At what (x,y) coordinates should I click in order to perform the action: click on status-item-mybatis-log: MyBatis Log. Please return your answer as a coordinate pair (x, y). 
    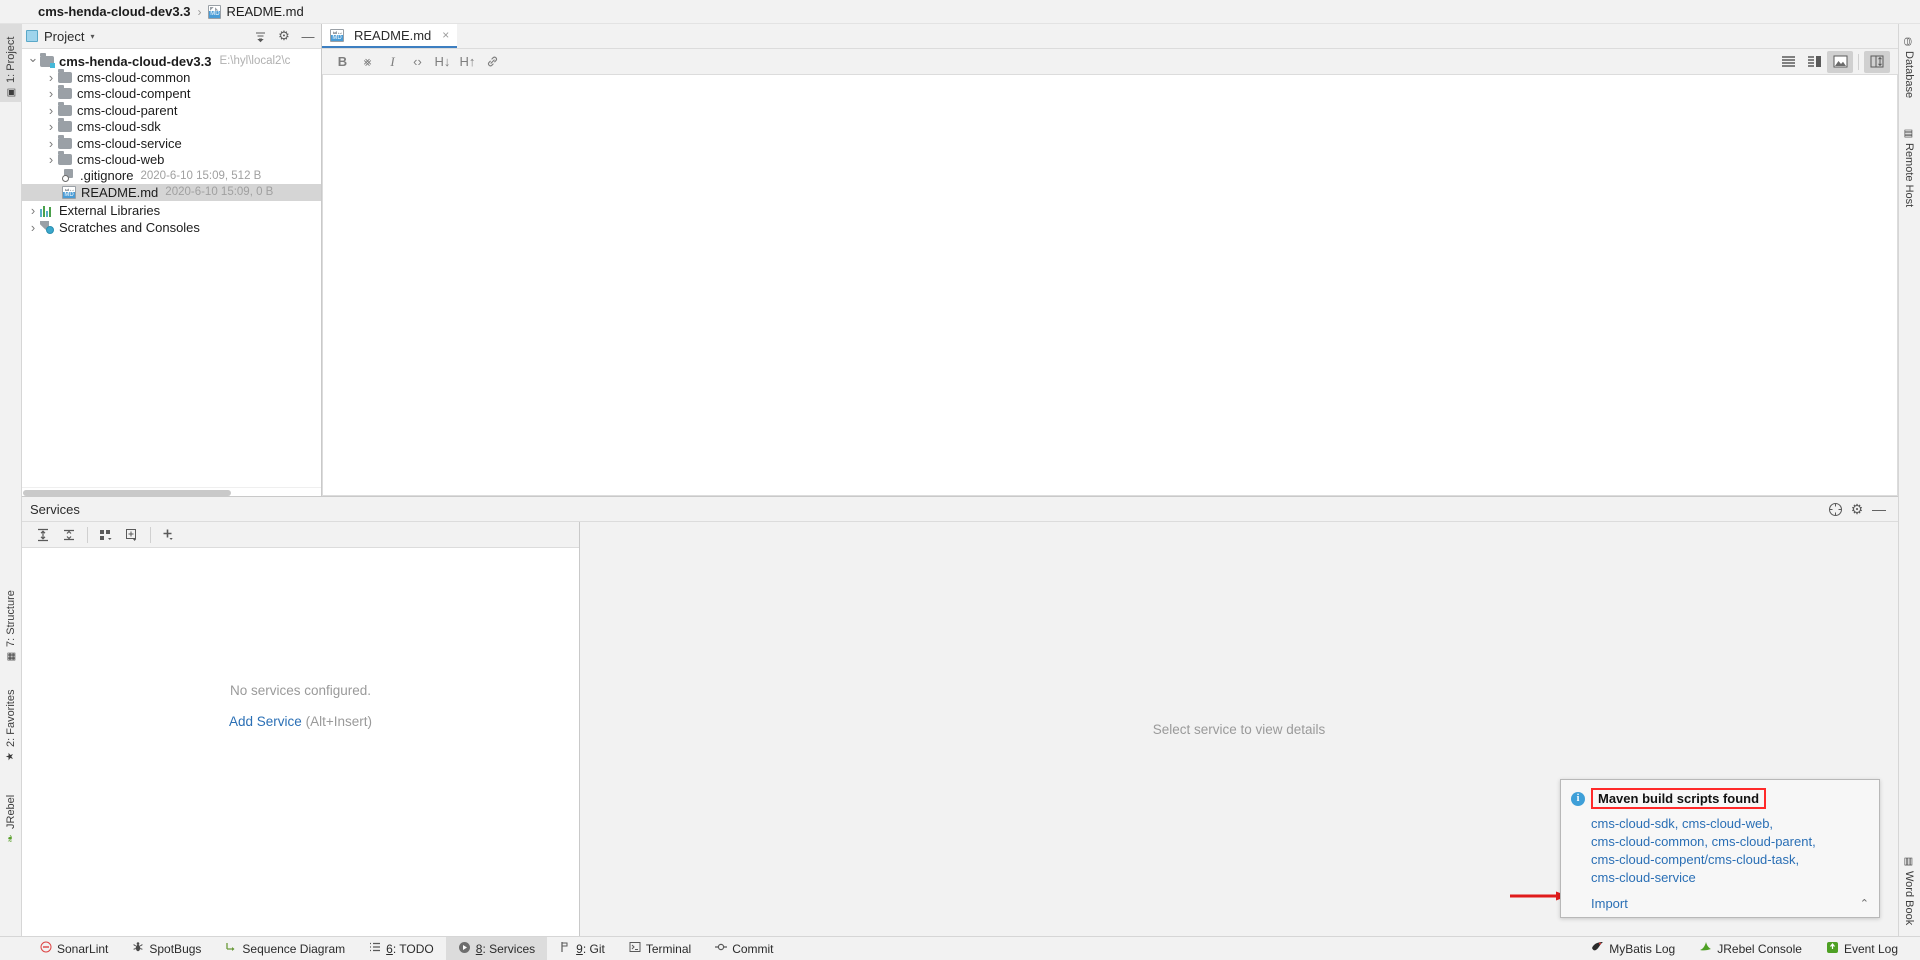
    Looking at the image, I should click on (1633, 948).